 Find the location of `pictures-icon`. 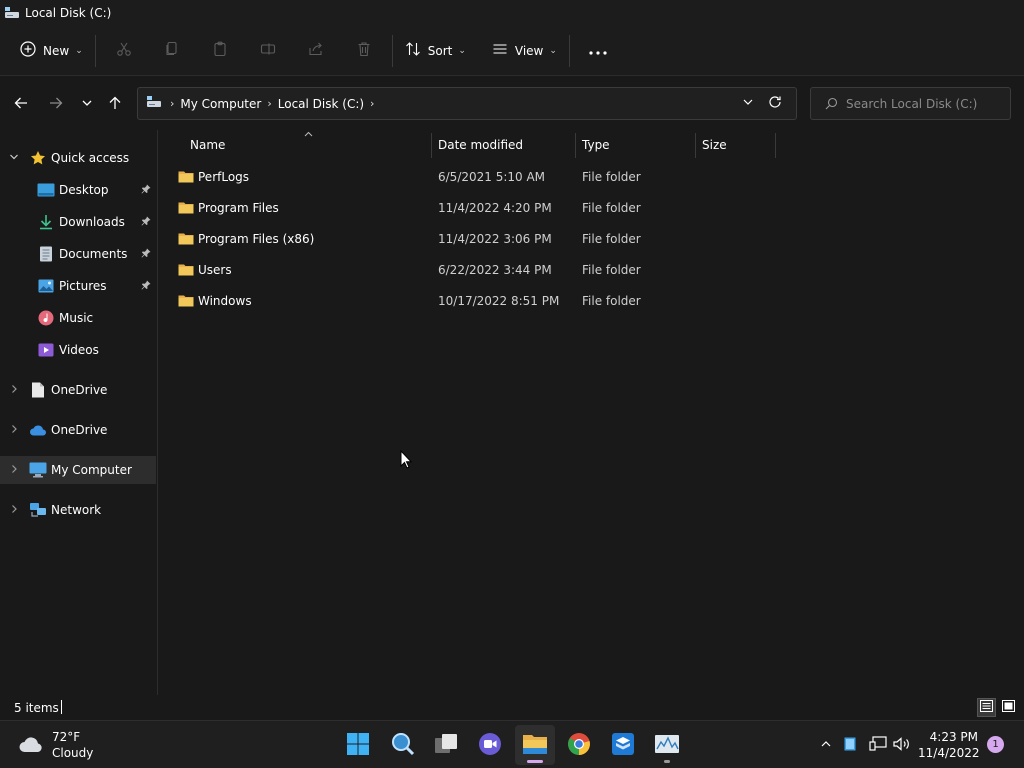

pictures-icon is located at coordinates (46, 286).